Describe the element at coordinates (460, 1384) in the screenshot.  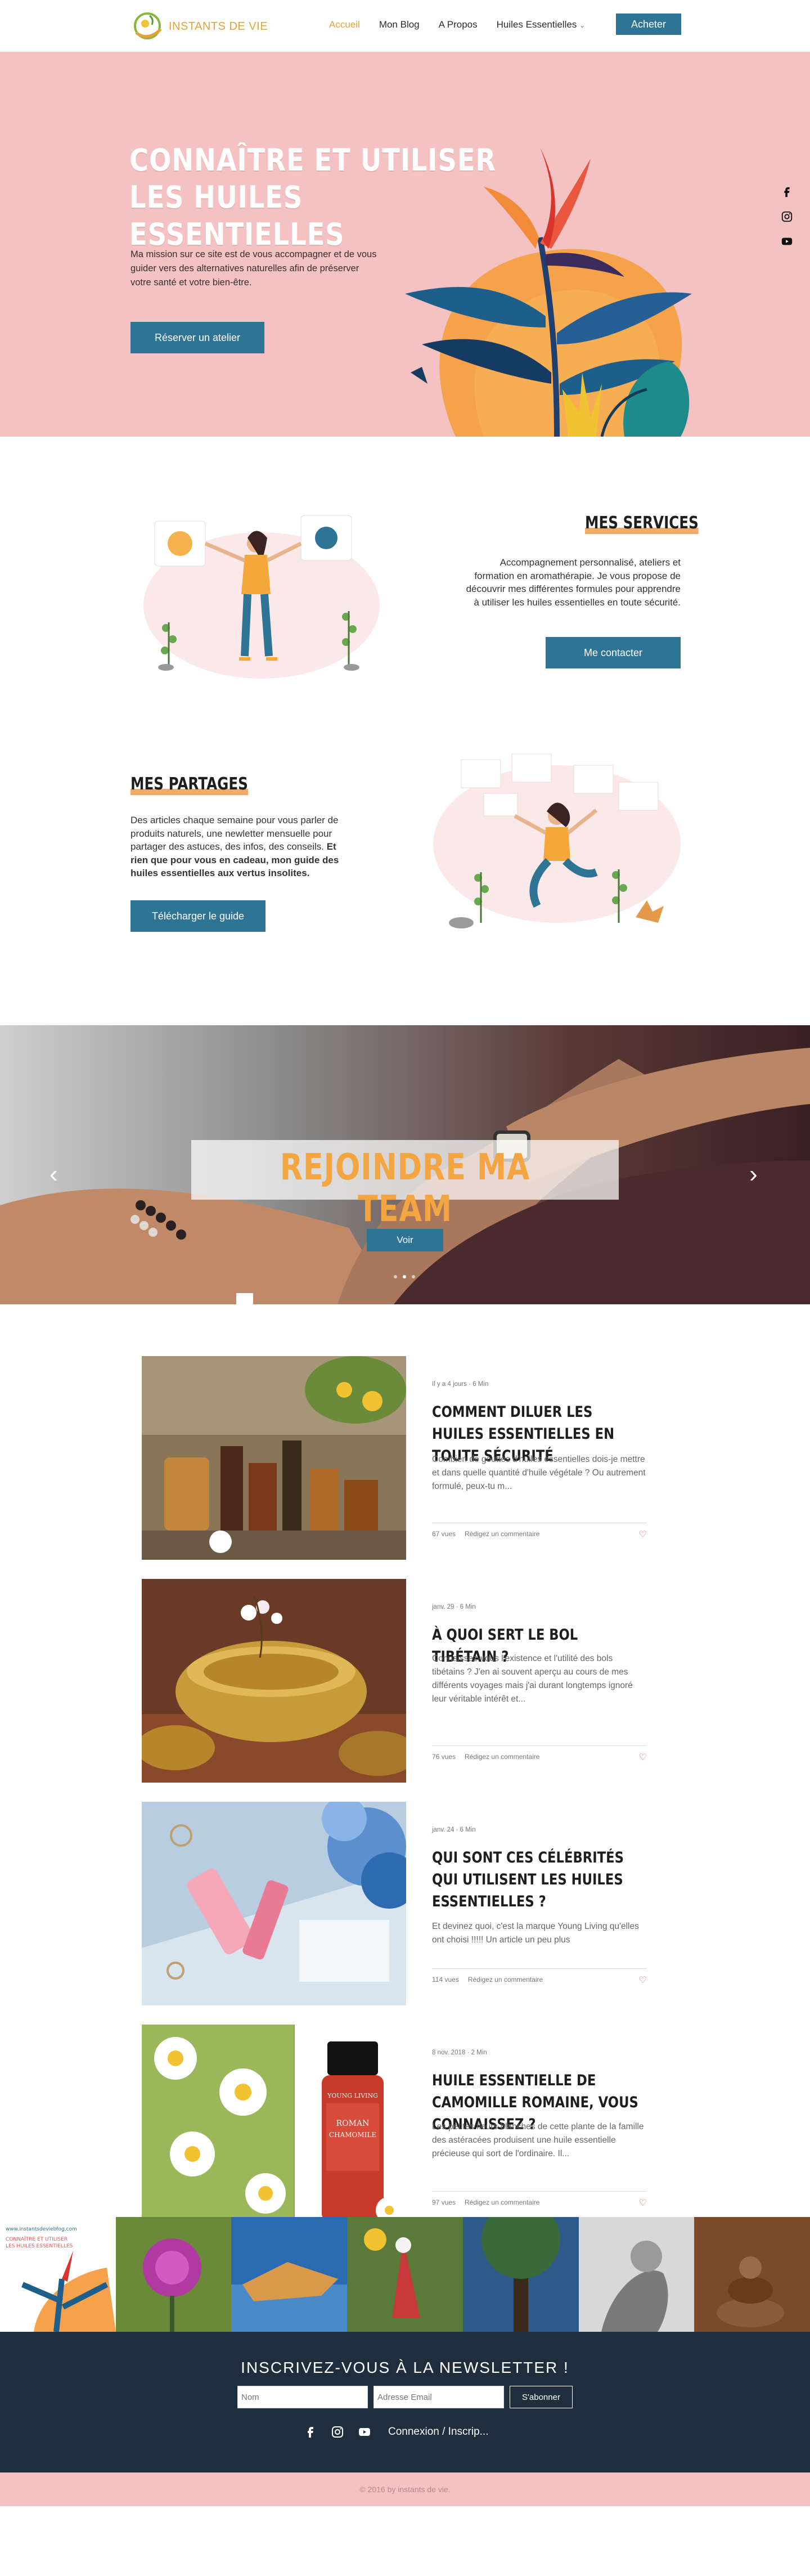
I see `post-meta: Il y a 4 jours · 6 Min` at that location.